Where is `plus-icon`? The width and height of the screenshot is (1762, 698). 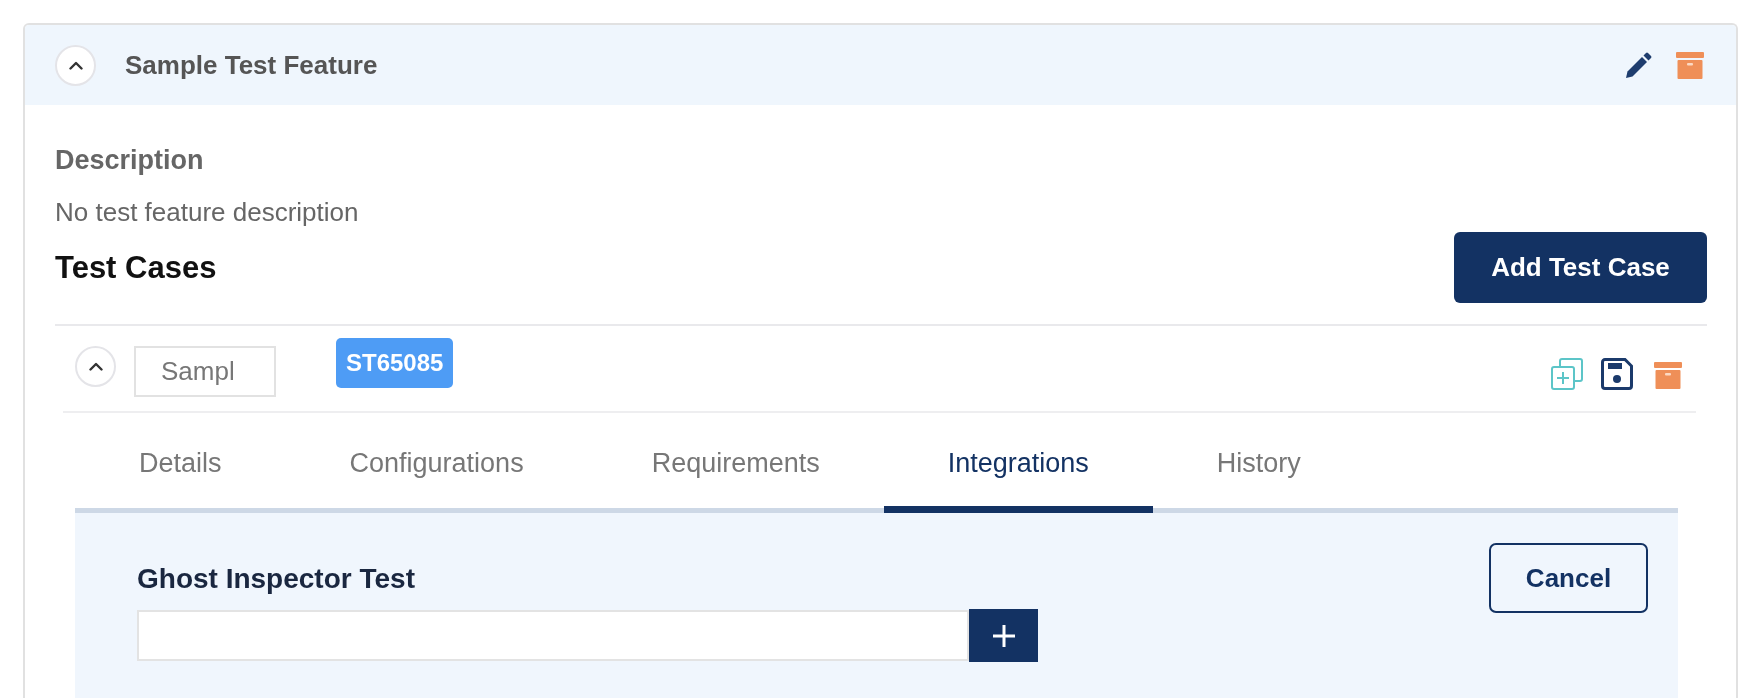
plus-icon is located at coordinates (1003, 635).